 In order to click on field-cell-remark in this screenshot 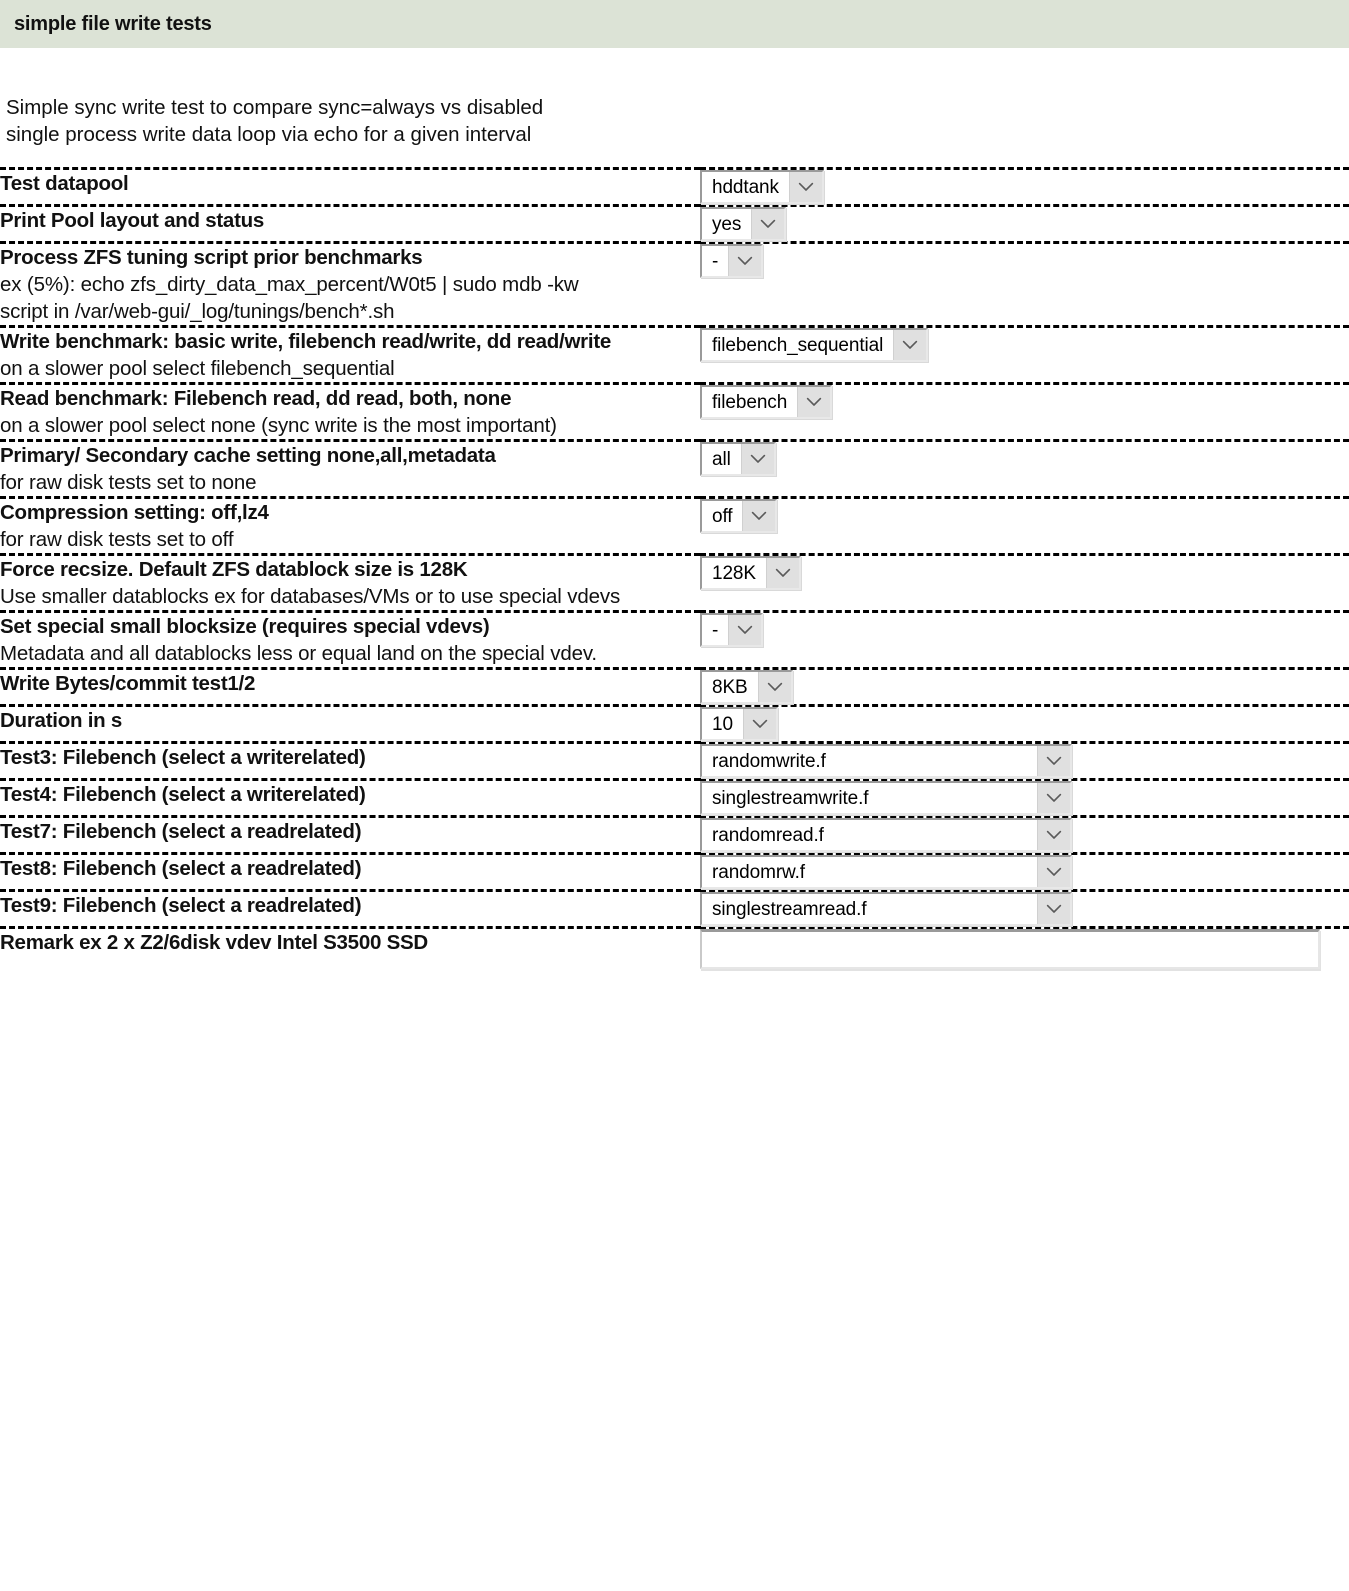, I will do `click(1024, 947)`.